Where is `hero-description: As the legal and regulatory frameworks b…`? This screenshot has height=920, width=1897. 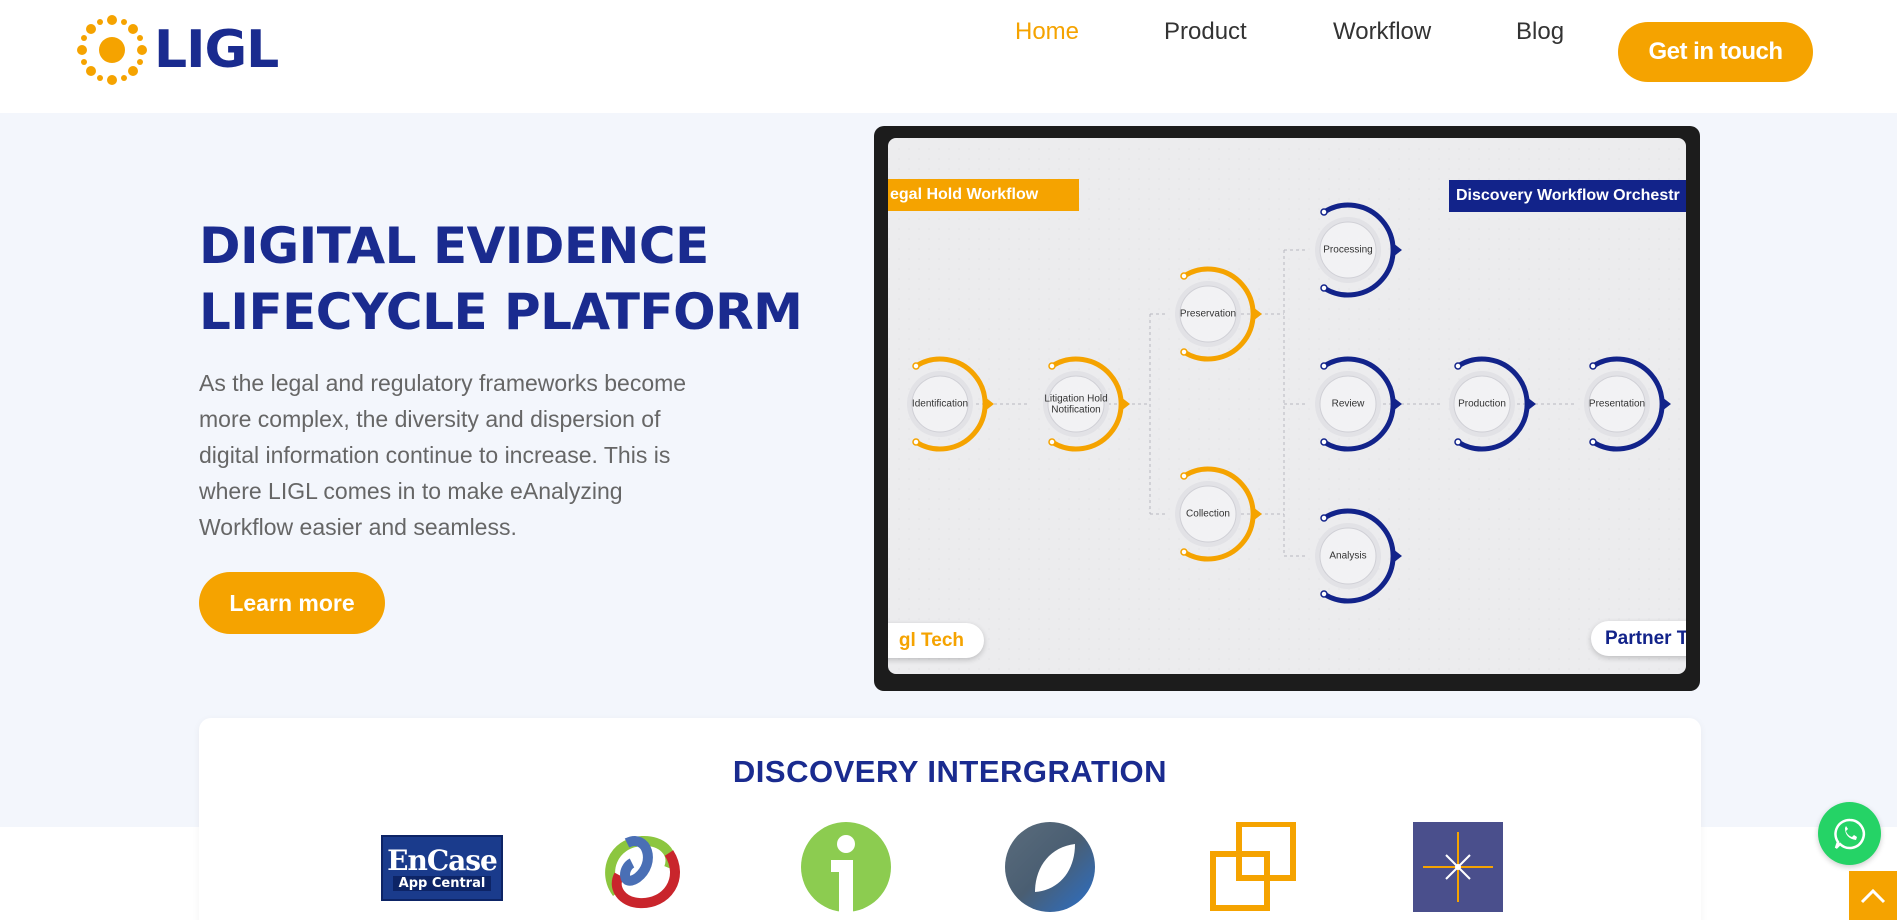 hero-description: As the legal and regulatory frameworks b… is located at coordinates (443, 455).